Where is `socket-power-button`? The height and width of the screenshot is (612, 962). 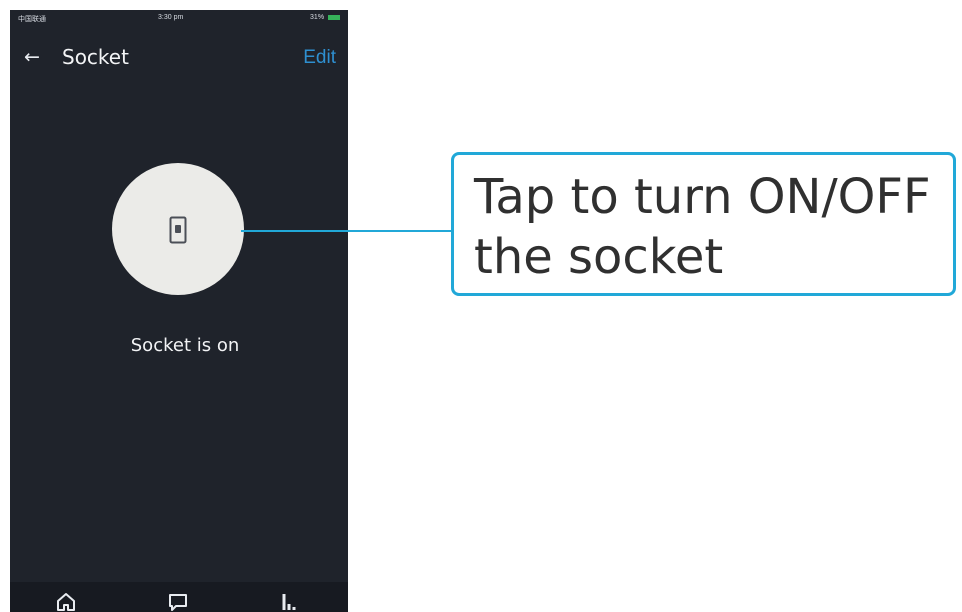 socket-power-button is located at coordinates (178, 229).